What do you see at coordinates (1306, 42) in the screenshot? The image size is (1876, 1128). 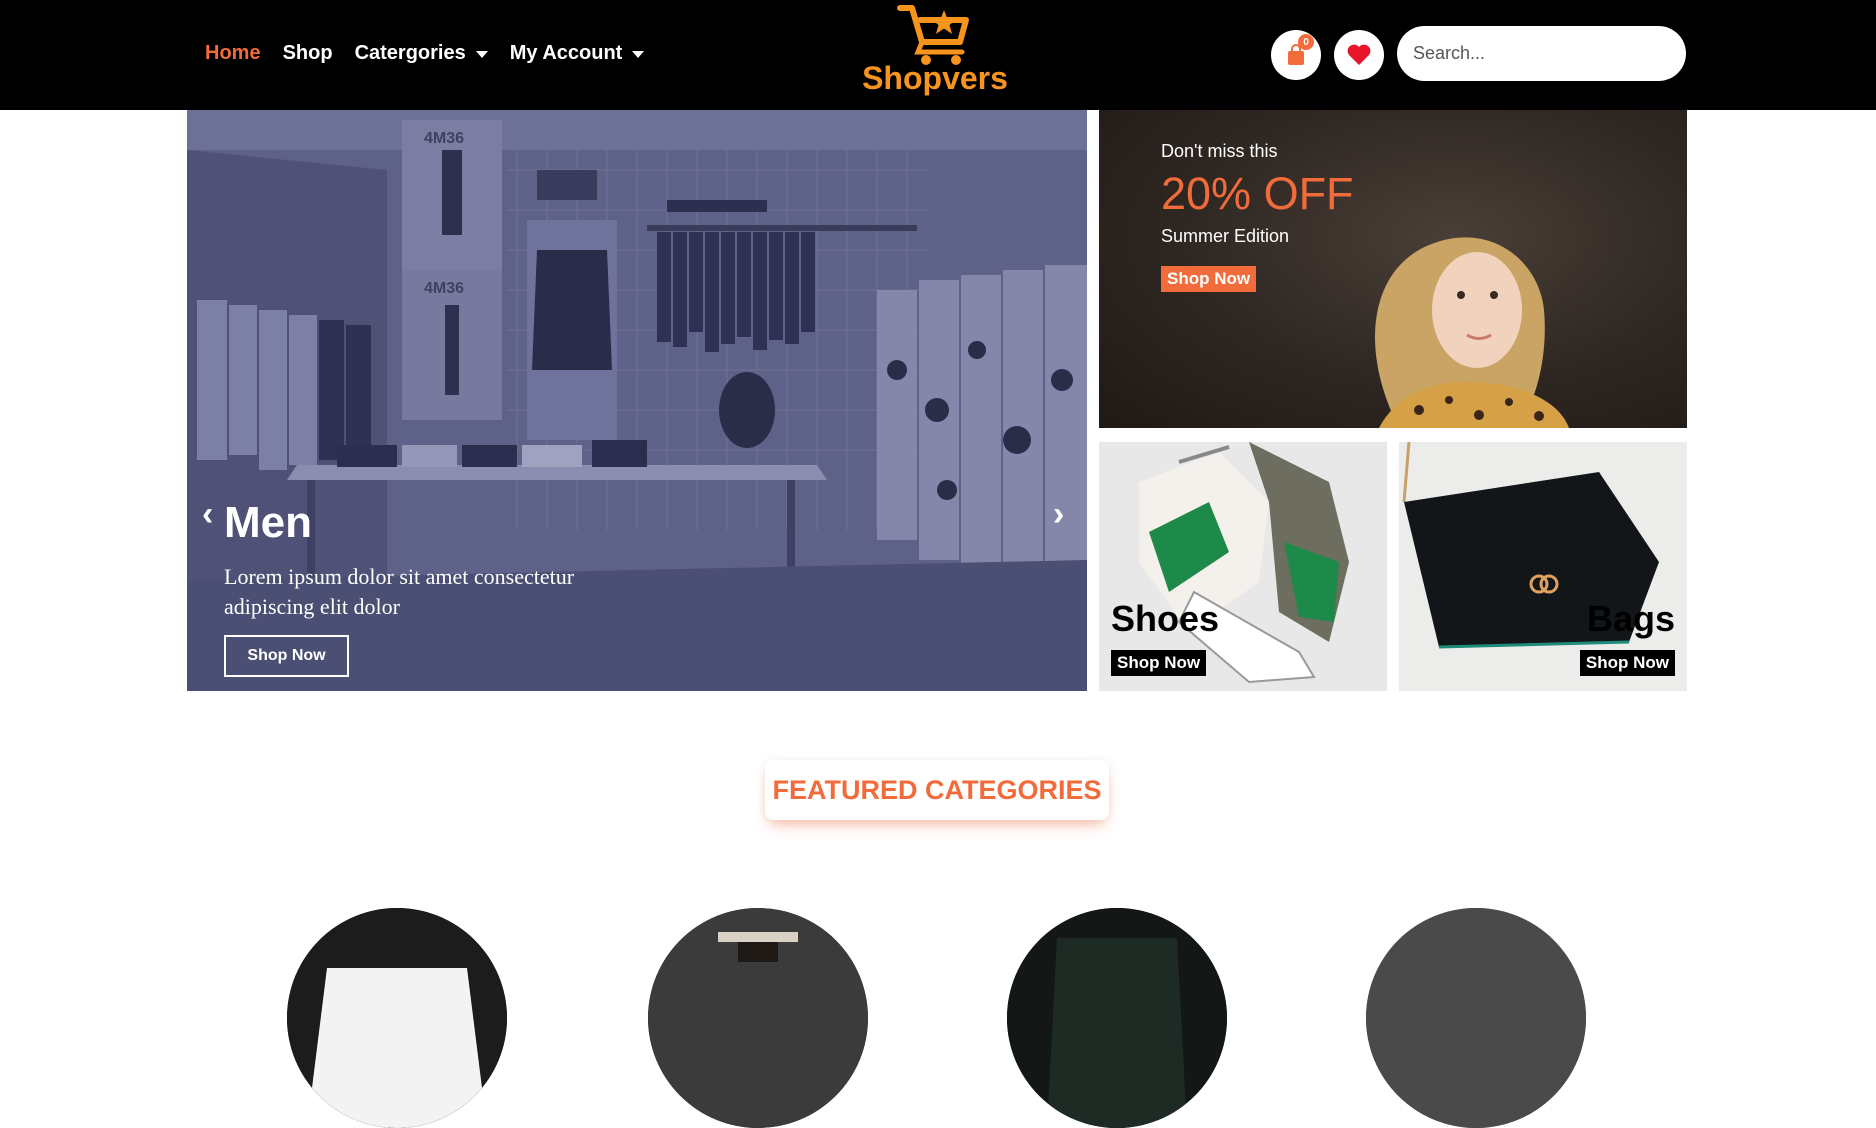 I see `cart-count-badge: 0` at bounding box center [1306, 42].